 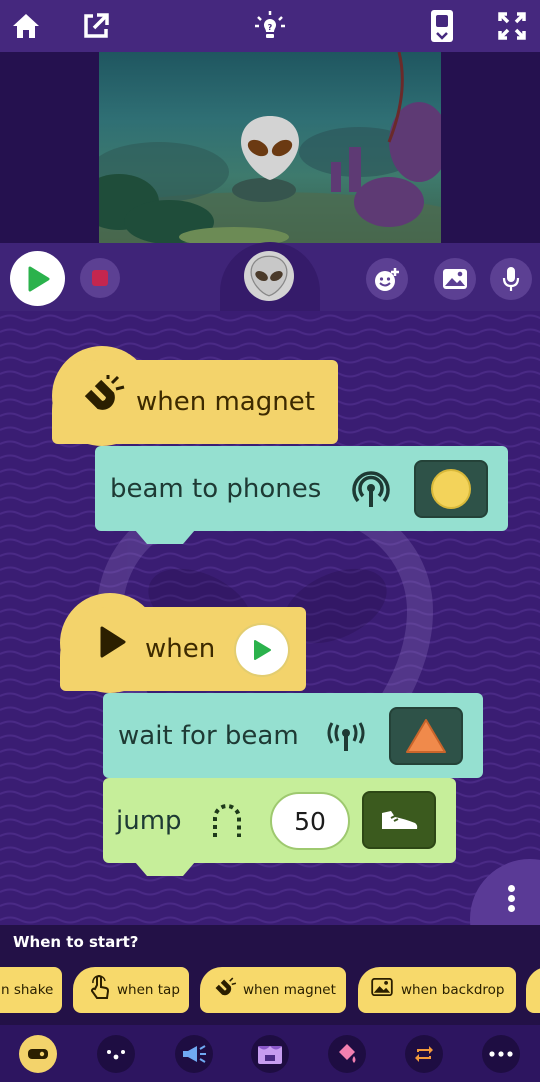 What do you see at coordinates (180, 649) in the screenshot?
I see `hat-block-label: when` at bounding box center [180, 649].